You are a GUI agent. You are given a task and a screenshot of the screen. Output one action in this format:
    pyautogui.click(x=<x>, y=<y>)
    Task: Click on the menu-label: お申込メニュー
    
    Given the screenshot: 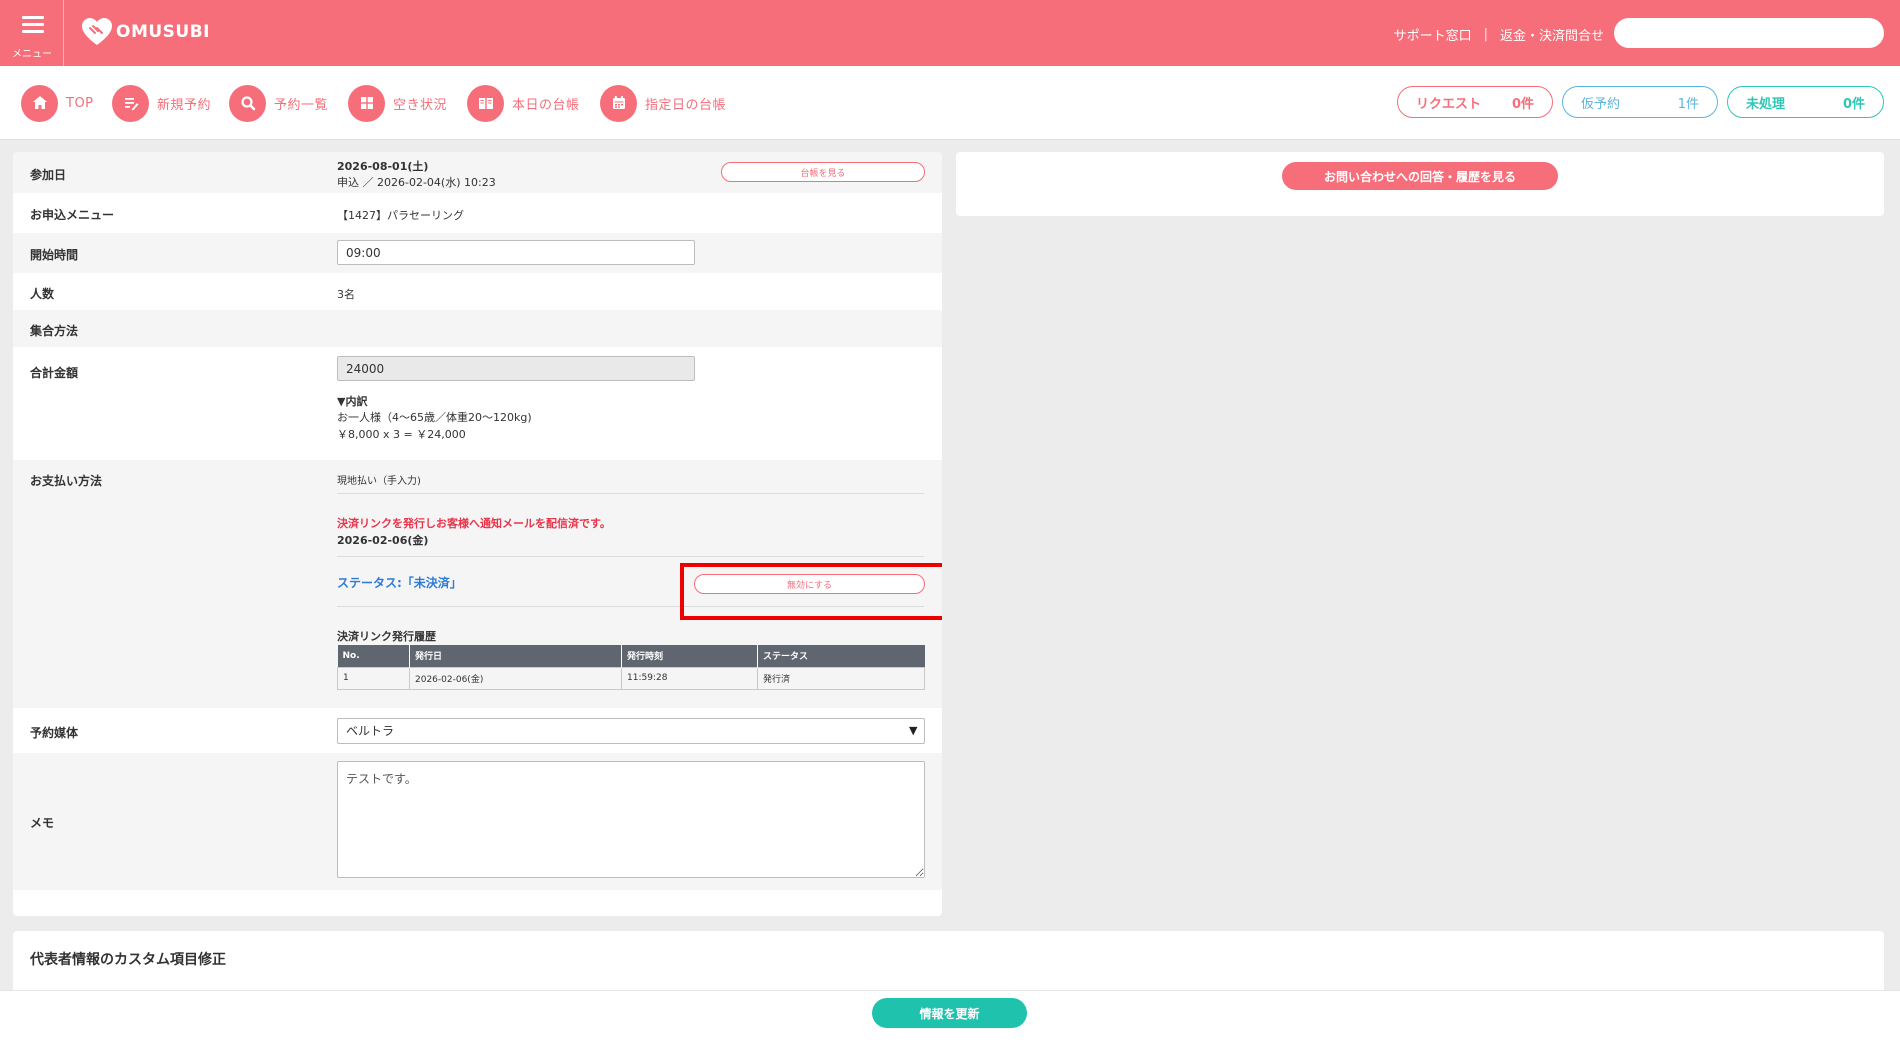 What is the action you would take?
    pyautogui.click(x=72, y=215)
    